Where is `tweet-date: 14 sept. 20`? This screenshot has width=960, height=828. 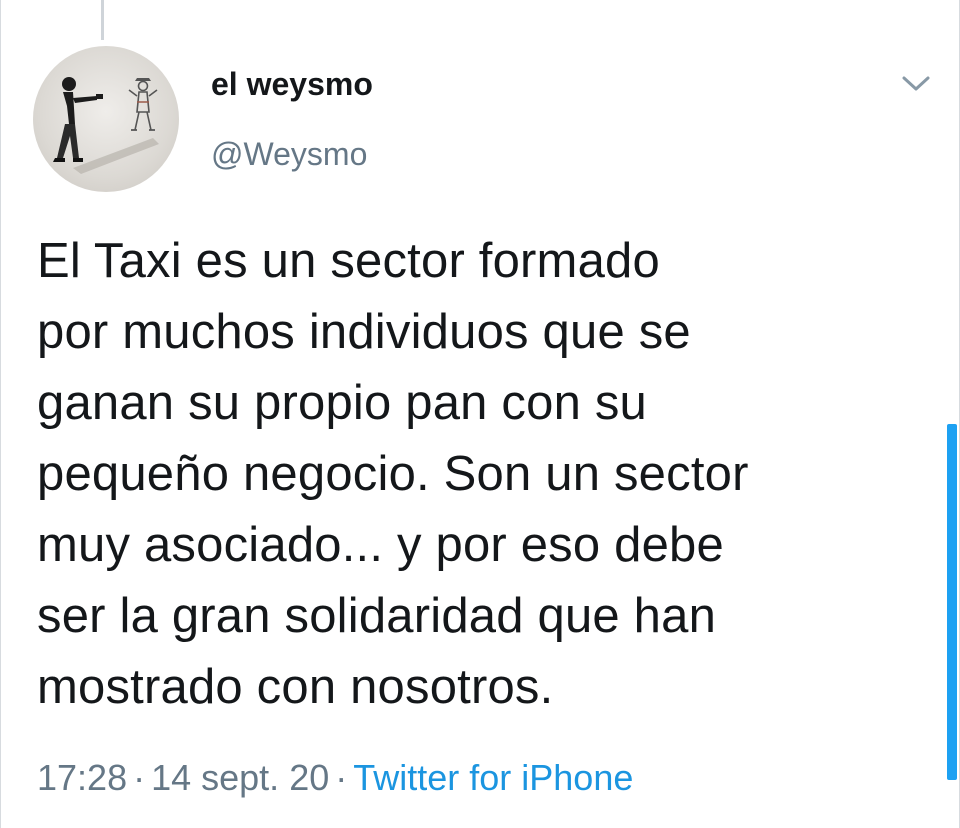
tweet-date: 14 sept. 20 is located at coordinates (240, 777).